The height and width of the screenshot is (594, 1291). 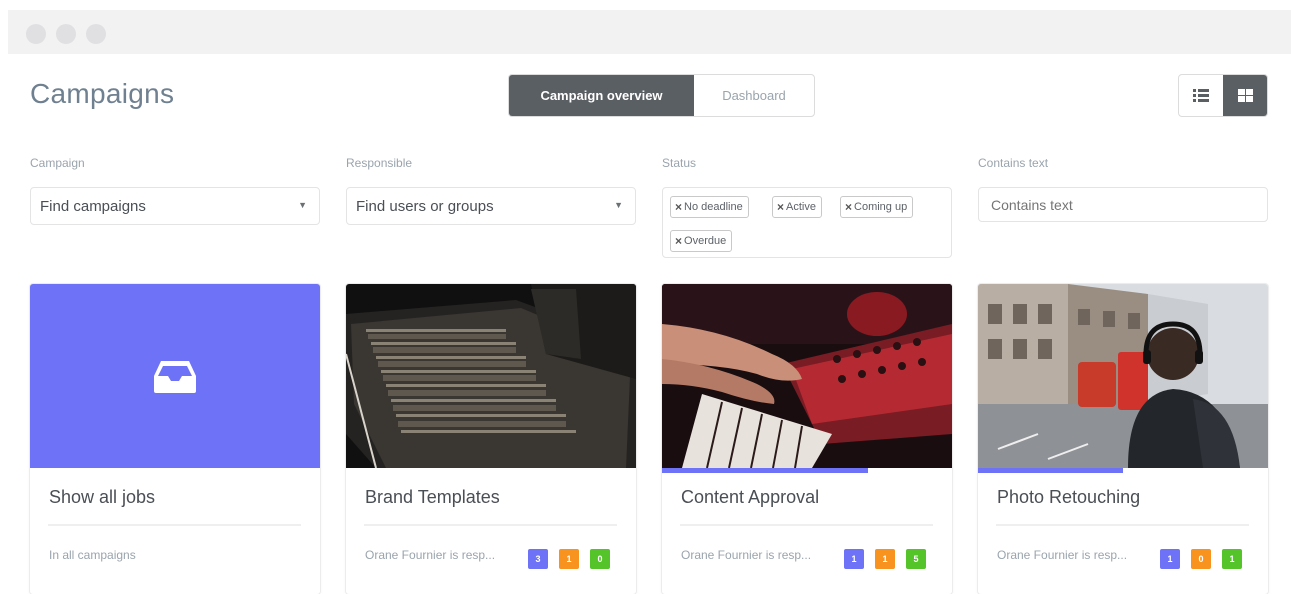 What do you see at coordinates (705, 241) in the screenshot?
I see `status-tag-label: Overdue` at bounding box center [705, 241].